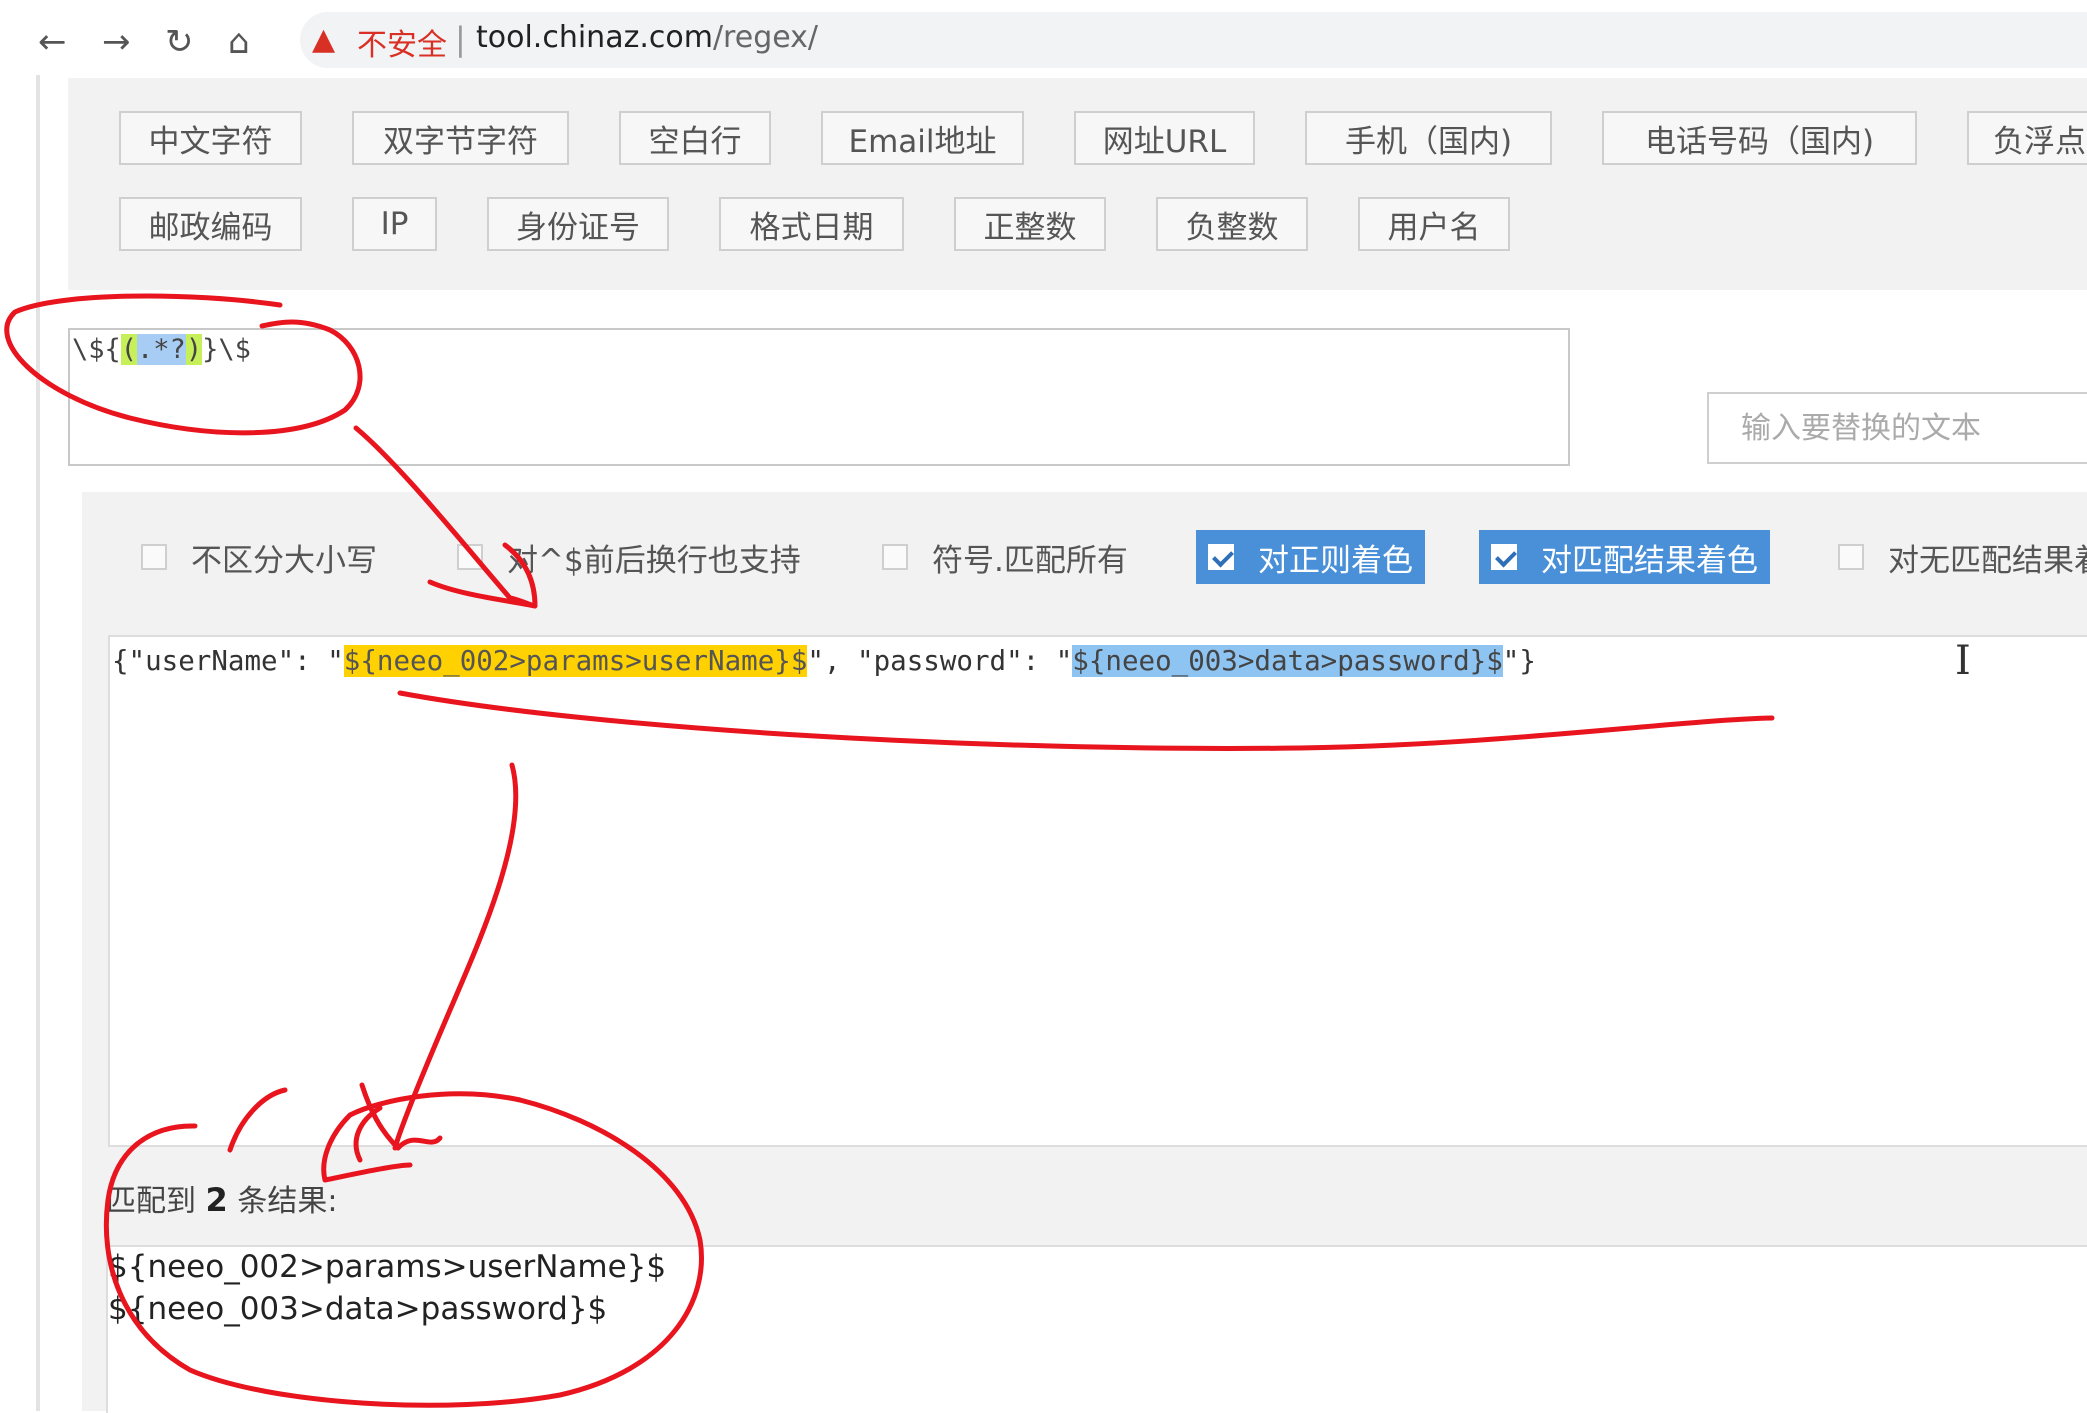  Describe the element at coordinates (1043, 35) in the screenshot. I see `browser-toolbar: ← → ↻ ⌂ ▲ 不安全 | tool.chinaz.com/regex/` at that location.